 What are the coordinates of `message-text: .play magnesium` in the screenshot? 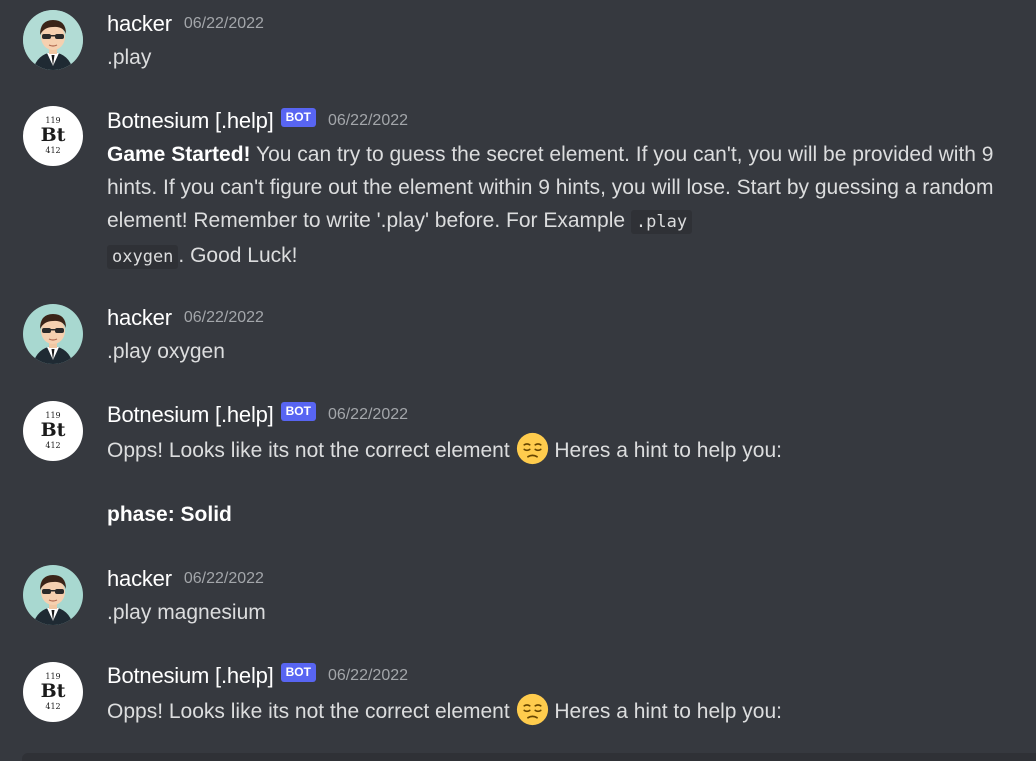 It's located at (186, 612).